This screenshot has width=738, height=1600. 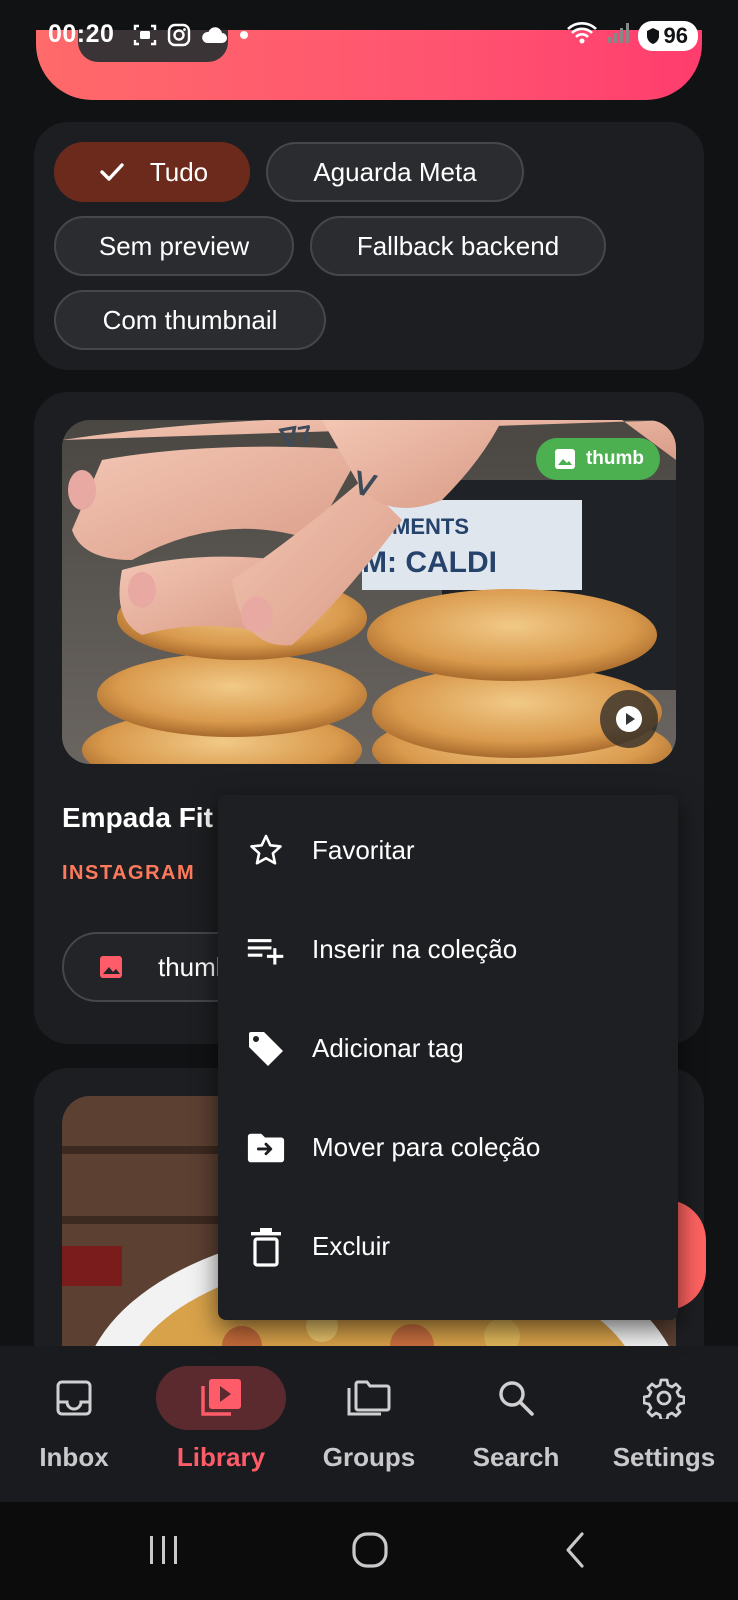 I want to click on nav-item-groups: Groups, so click(x=369, y=1424).